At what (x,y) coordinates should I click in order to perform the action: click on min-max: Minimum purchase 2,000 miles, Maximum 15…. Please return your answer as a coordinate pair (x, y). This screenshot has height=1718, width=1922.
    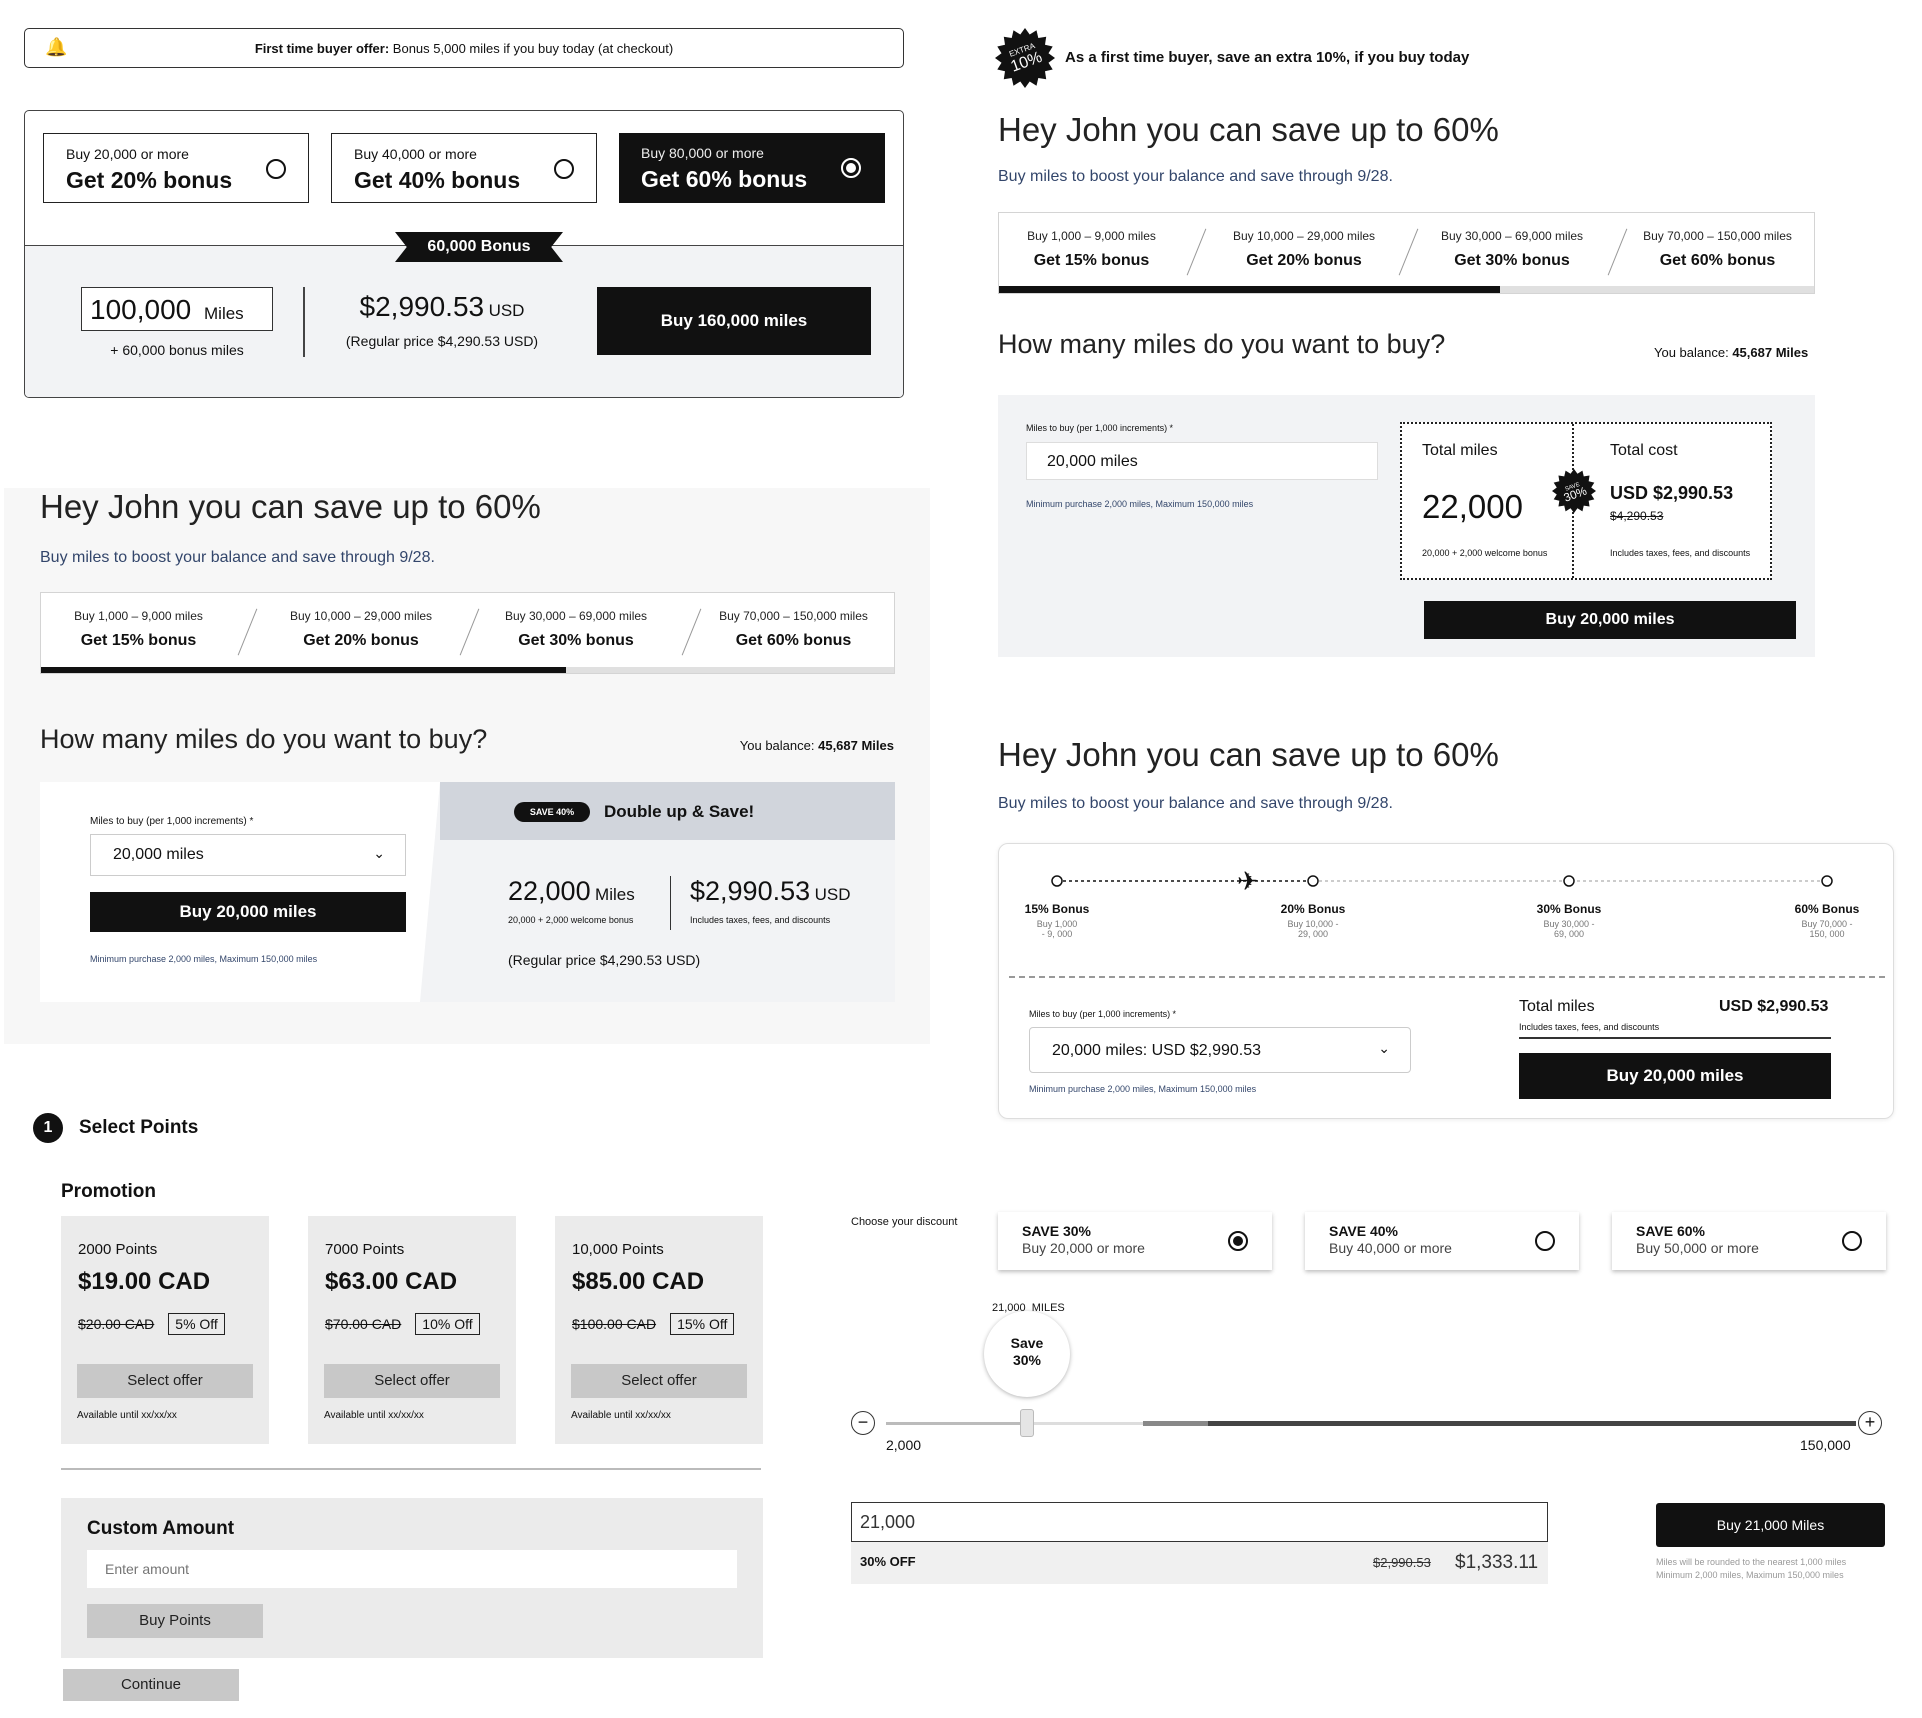
    Looking at the image, I should click on (1143, 1089).